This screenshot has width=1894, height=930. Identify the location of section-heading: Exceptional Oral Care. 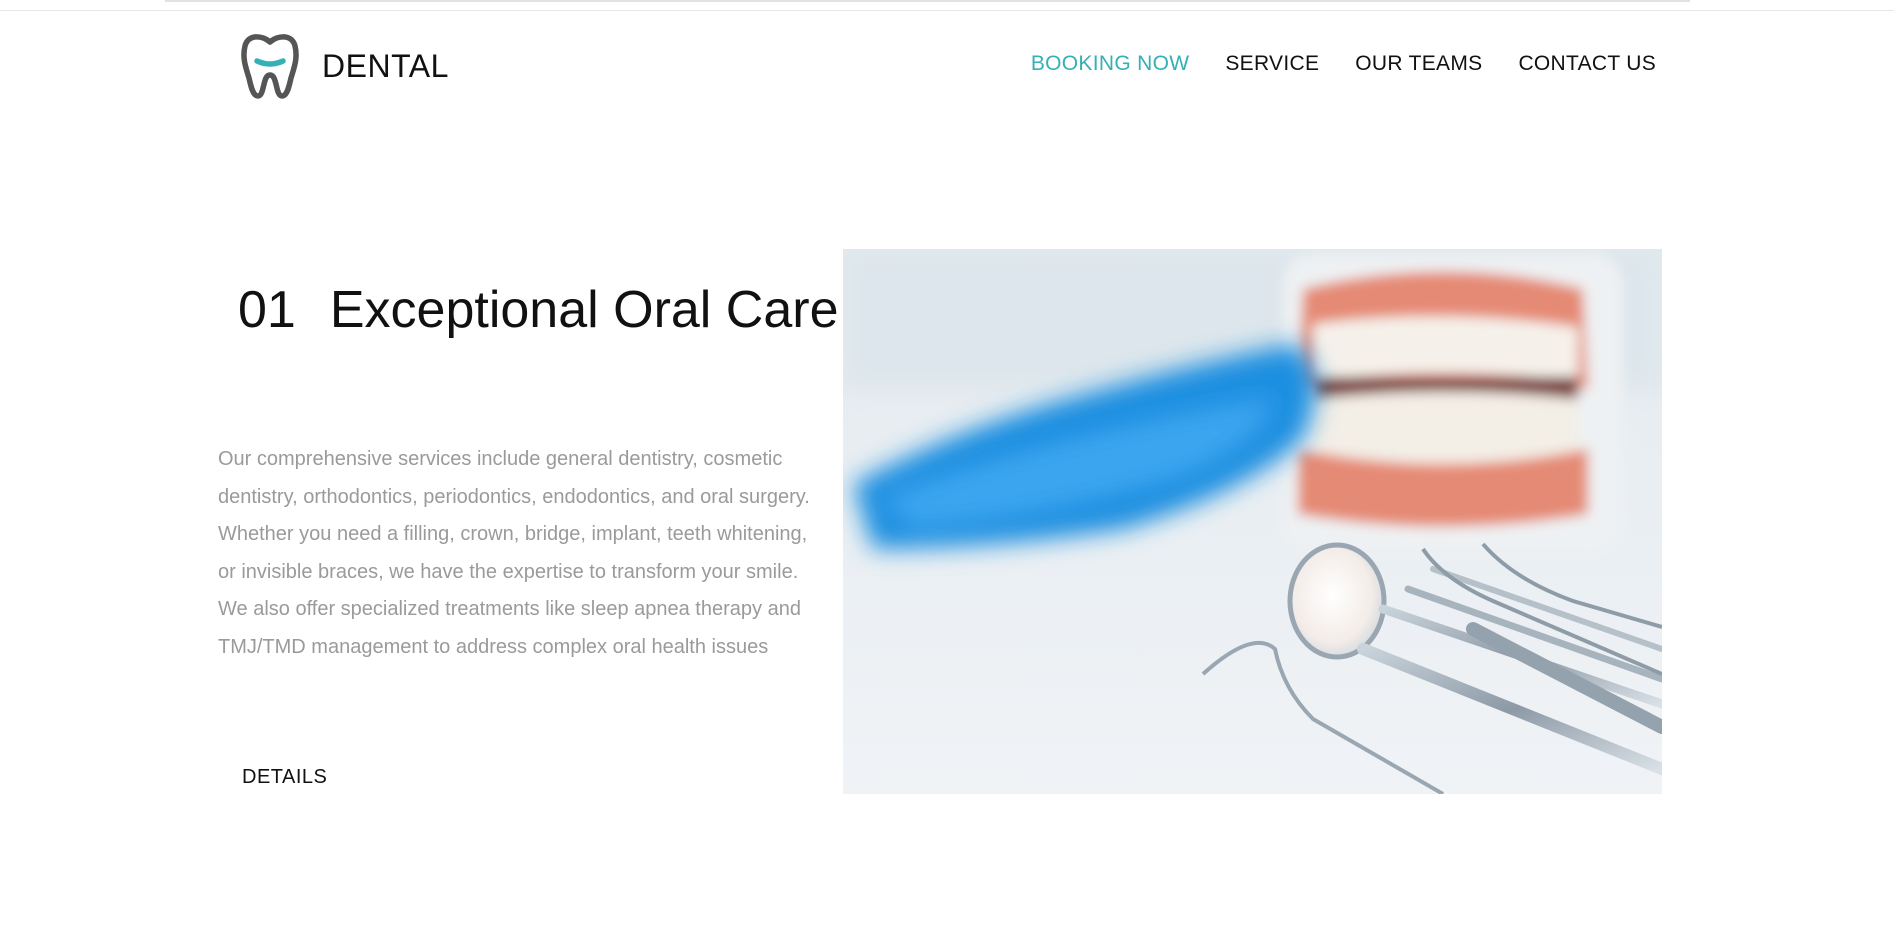
(584, 310).